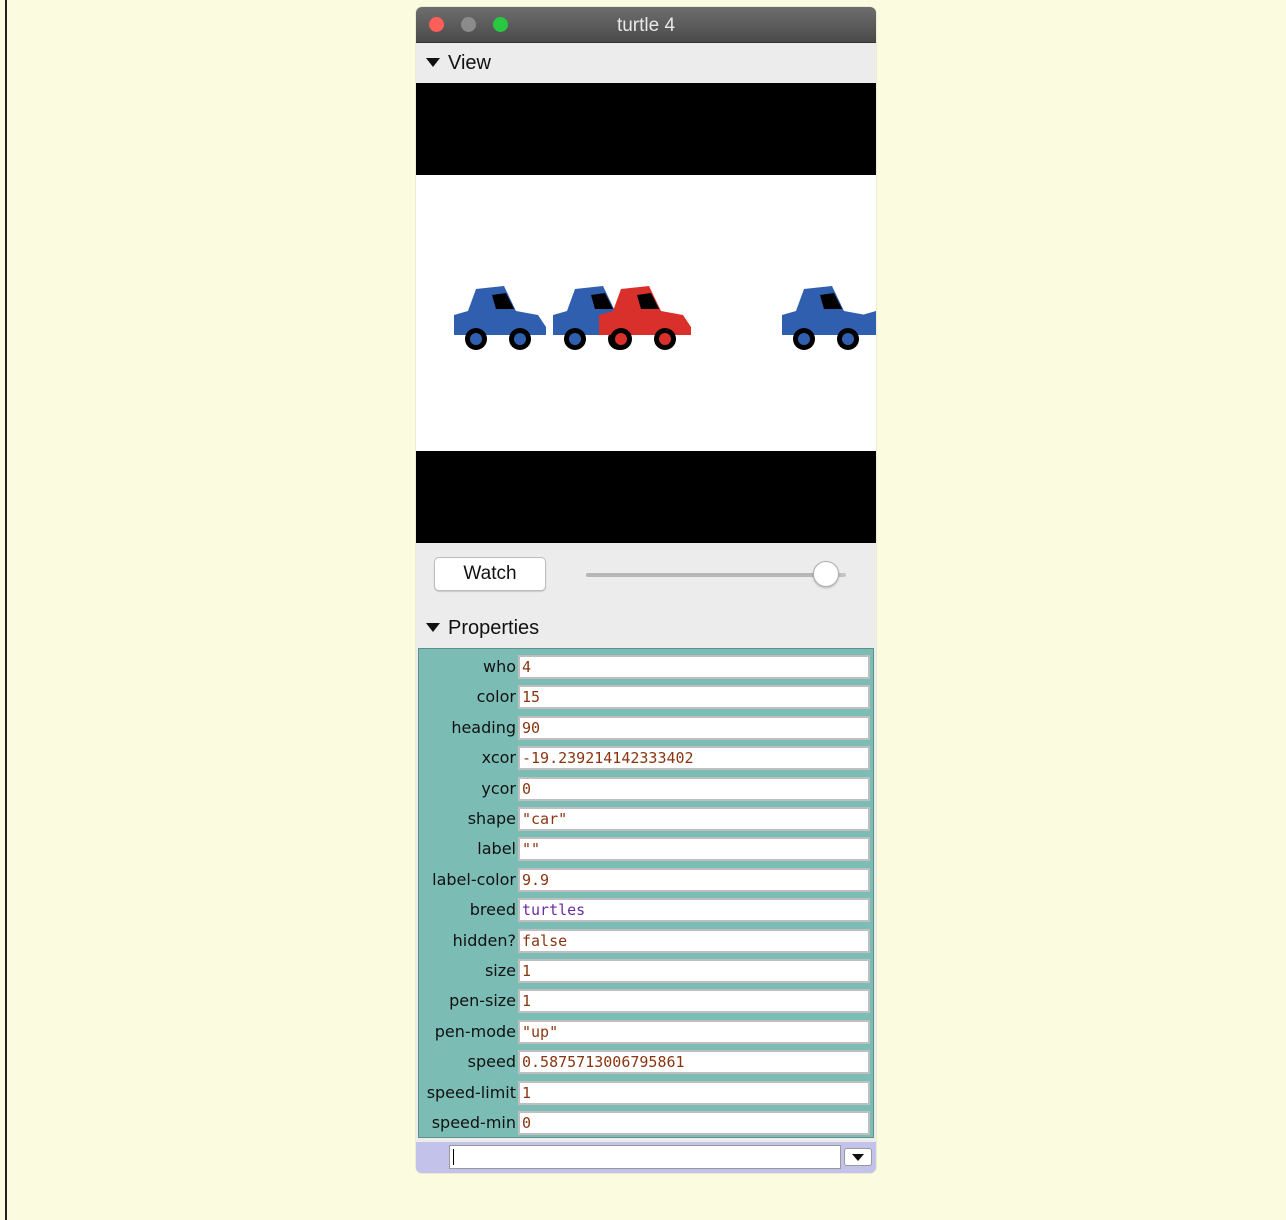 Image resolution: width=1286 pixels, height=1220 pixels. What do you see at coordinates (500, 970) in the screenshot?
I see `property-name: size` at bounding box center [500, 970].